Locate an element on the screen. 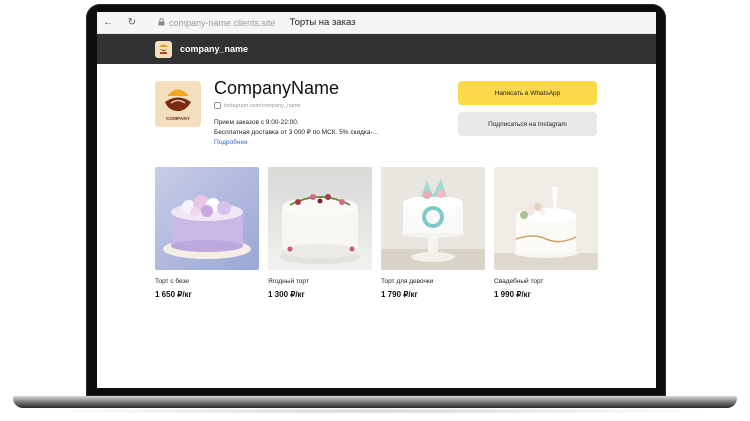 Image resolution: width=750 pixels, height=421 pixels. address-bar: company-name.clients.site is located at coordinates (217, 23).